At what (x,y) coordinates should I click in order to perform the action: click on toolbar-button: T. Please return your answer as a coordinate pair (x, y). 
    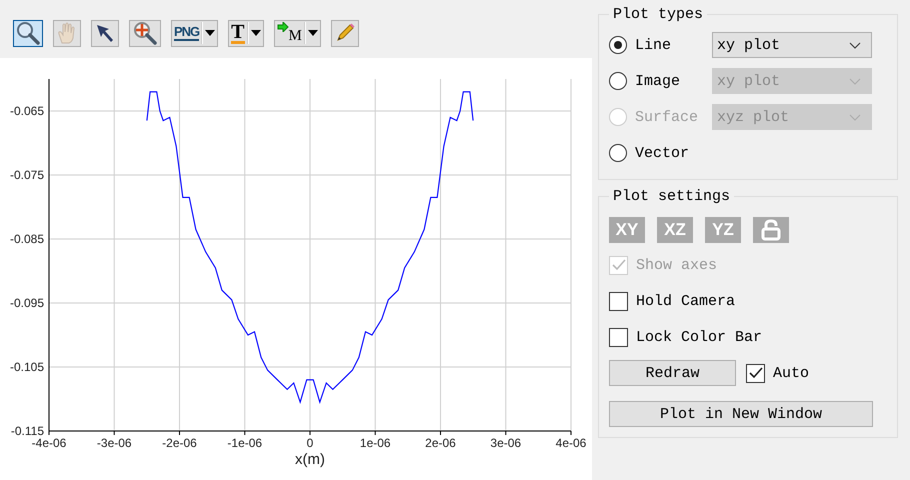
    Looking at the image, I should click on (246, 33).